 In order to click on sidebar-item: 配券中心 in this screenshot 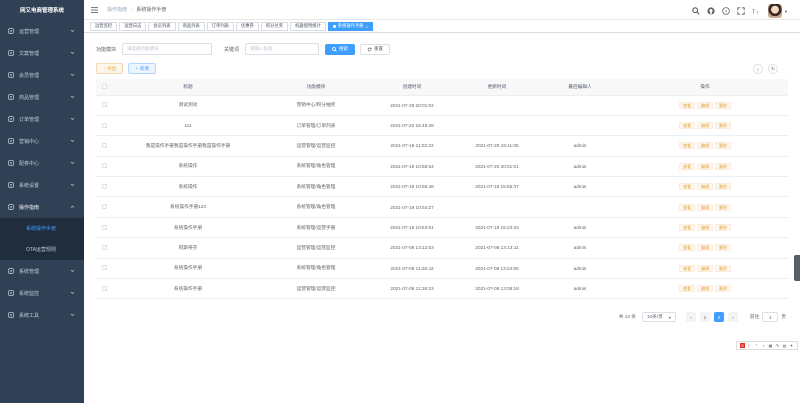, I will do `click(42, 163)`.